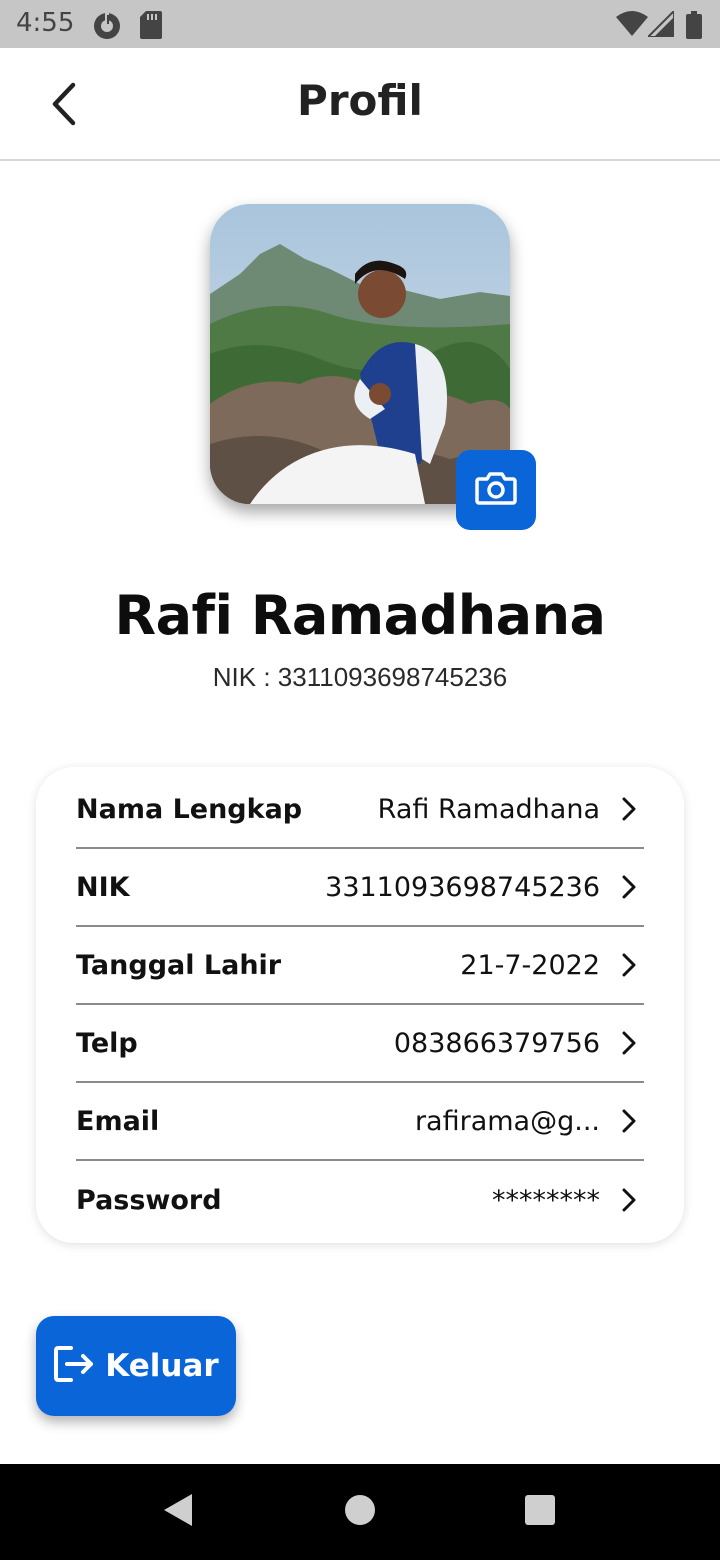 This screenshot has width=720, height=1560. I want to click on detail-label: Email, so click(118, 1121).